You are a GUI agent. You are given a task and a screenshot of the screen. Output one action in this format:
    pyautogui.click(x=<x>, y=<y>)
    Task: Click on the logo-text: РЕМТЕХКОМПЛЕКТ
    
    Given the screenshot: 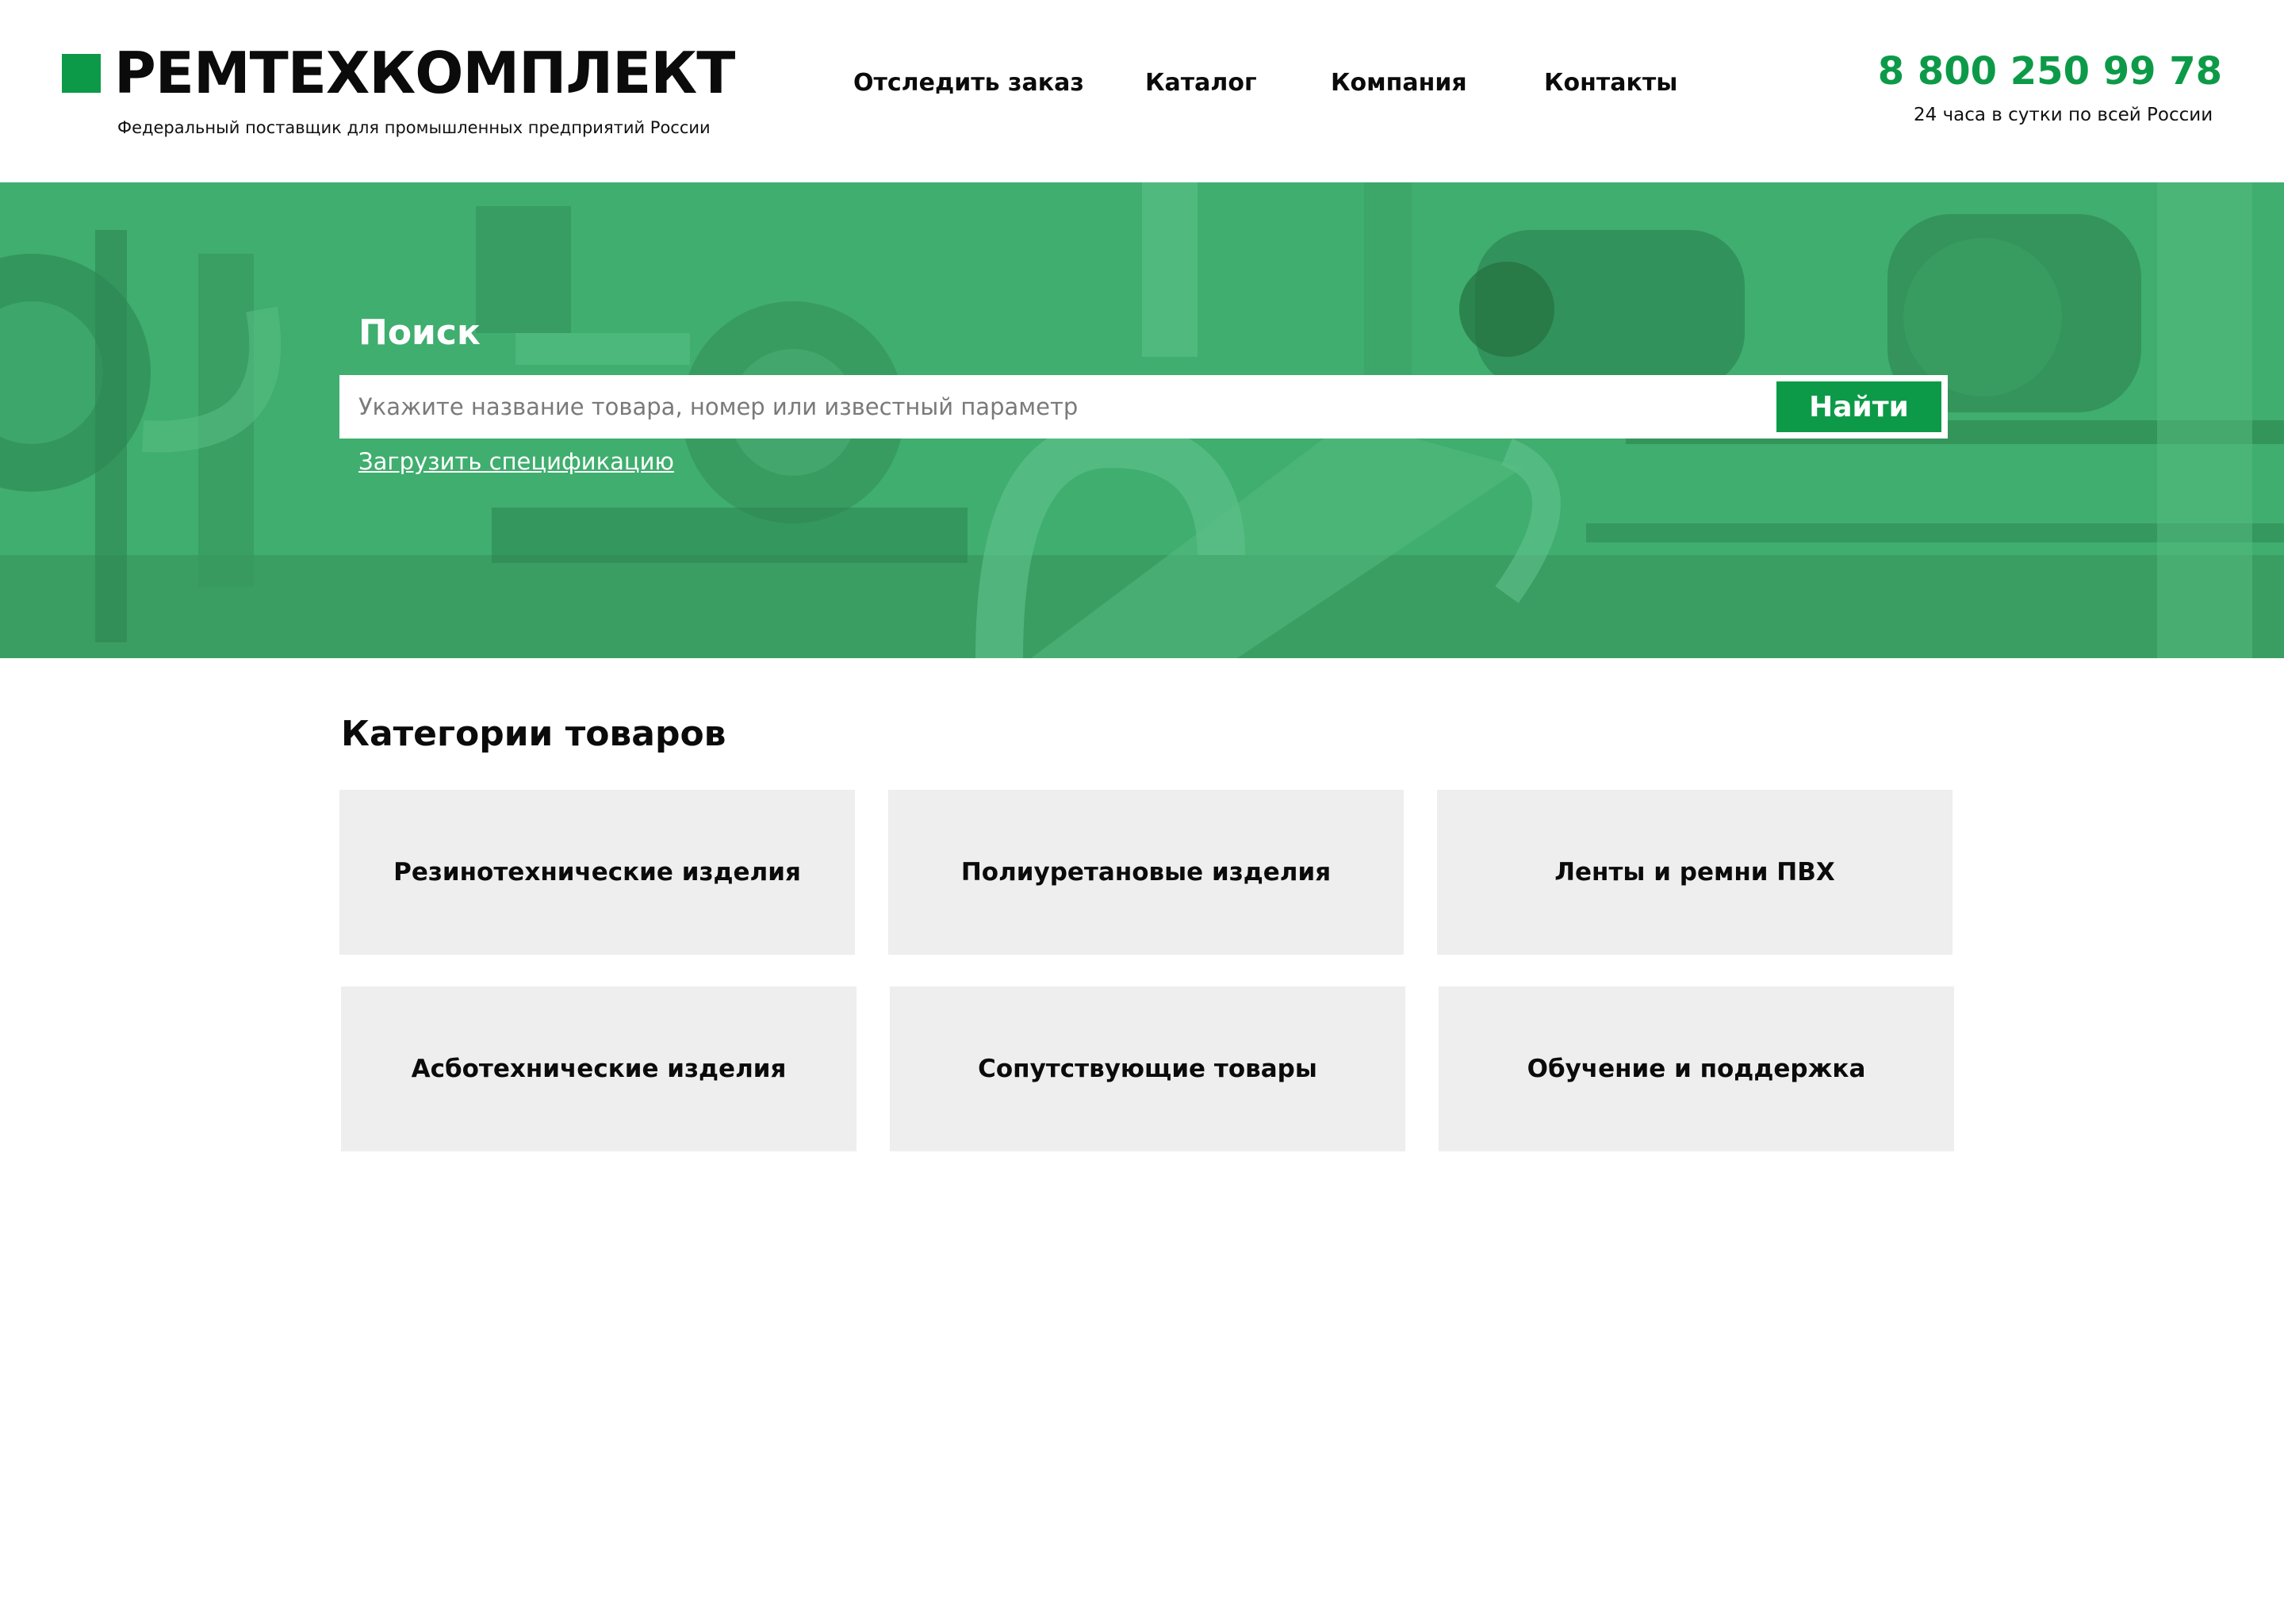 What is the action you would take?
    pyautogui.click(x=424, y=73)
    